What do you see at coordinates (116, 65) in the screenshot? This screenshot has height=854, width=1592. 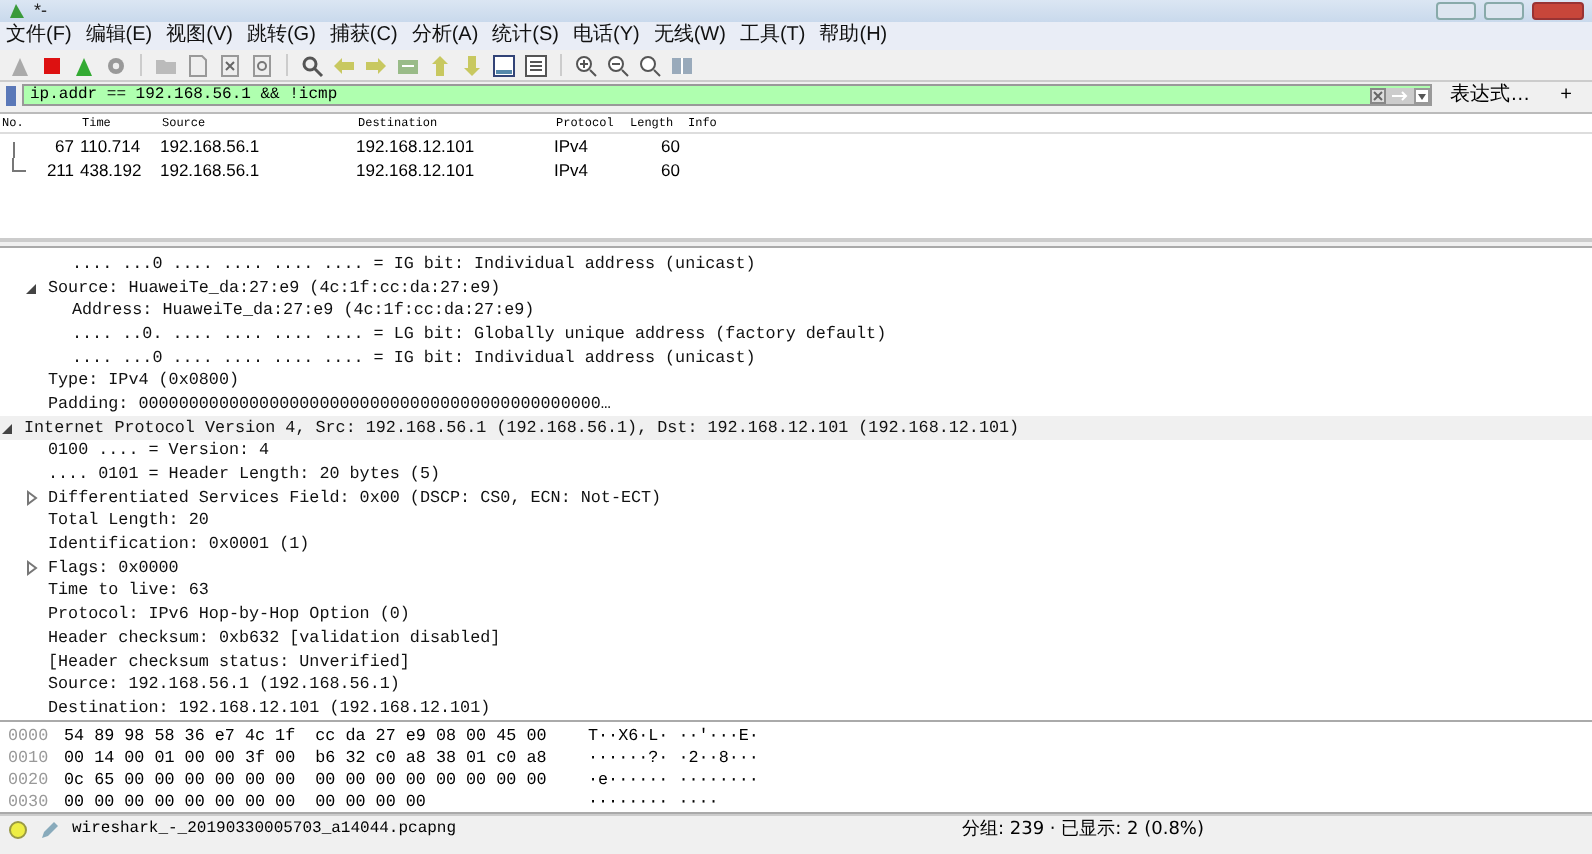 I see `gear-icon` at bounding box center [116, 65].